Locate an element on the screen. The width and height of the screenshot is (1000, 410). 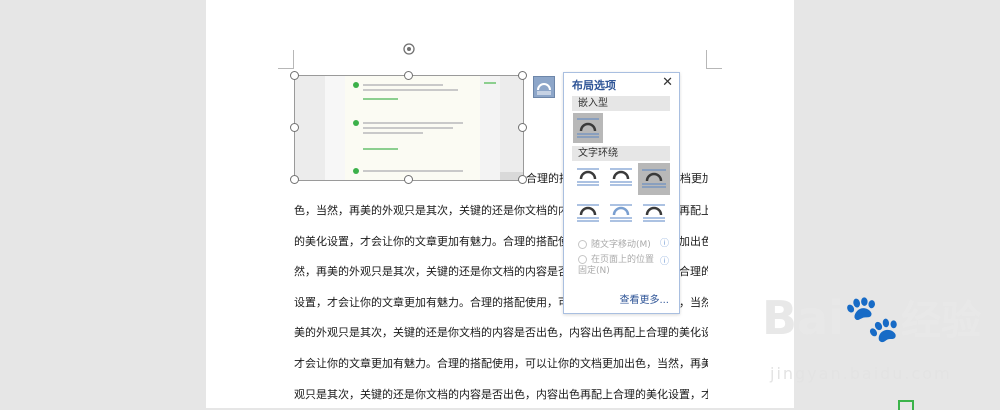
resize-handle-top is located at coordinates (408, 75).